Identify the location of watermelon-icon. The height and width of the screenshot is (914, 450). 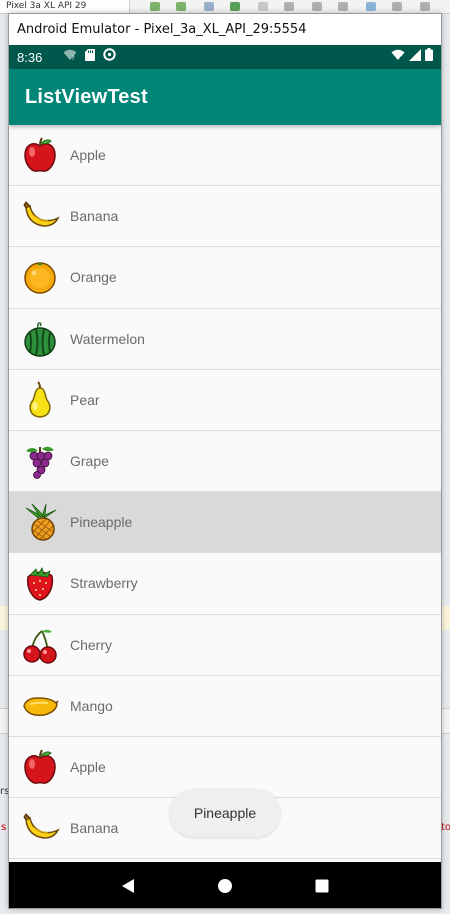
(40, 339).